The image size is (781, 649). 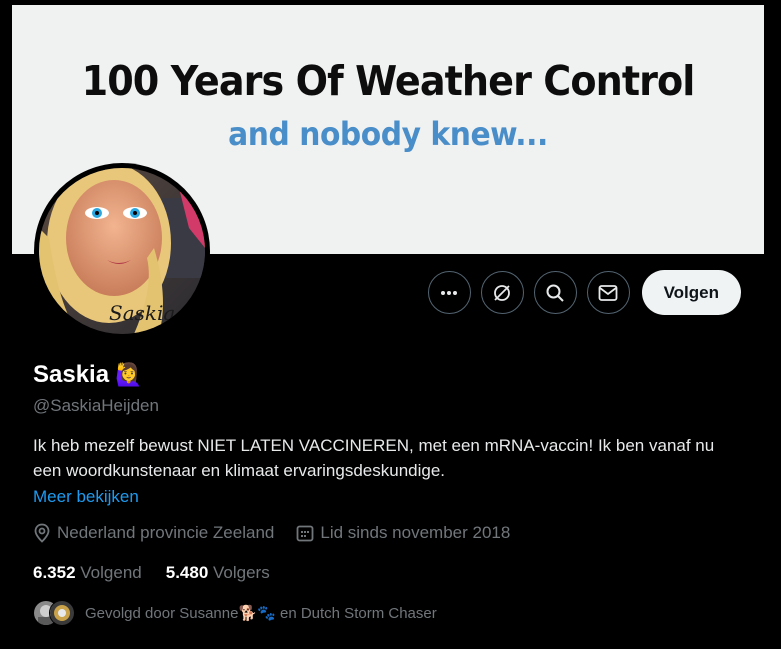 I want to click on calendar-icon, so click(x=305, y=533).